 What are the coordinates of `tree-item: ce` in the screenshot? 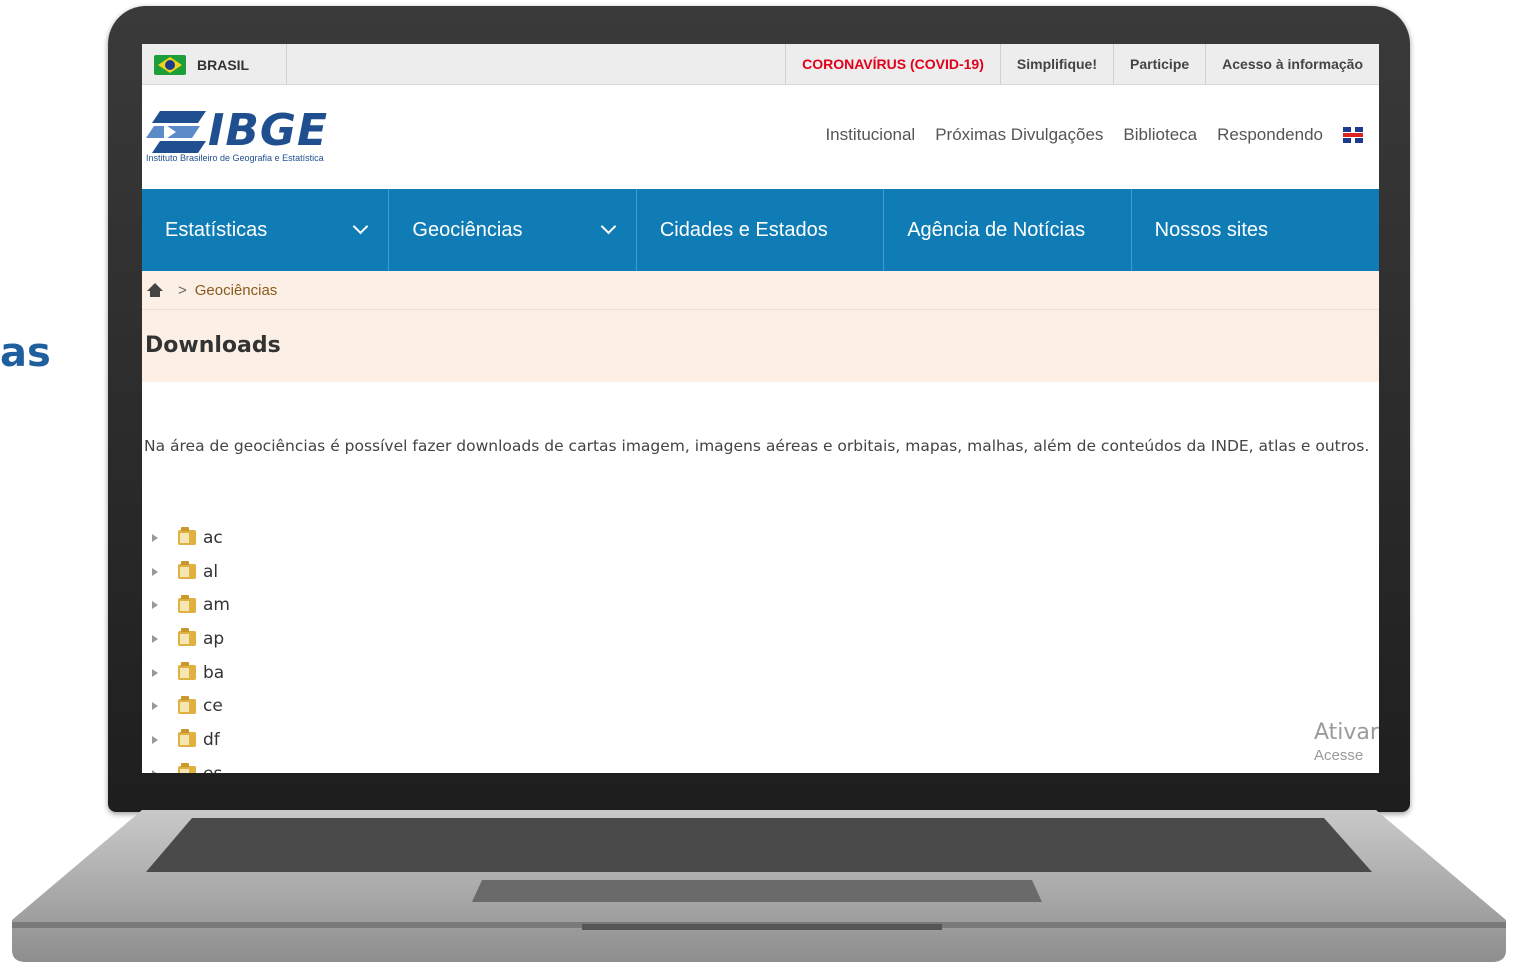 It's located at (191, 706).